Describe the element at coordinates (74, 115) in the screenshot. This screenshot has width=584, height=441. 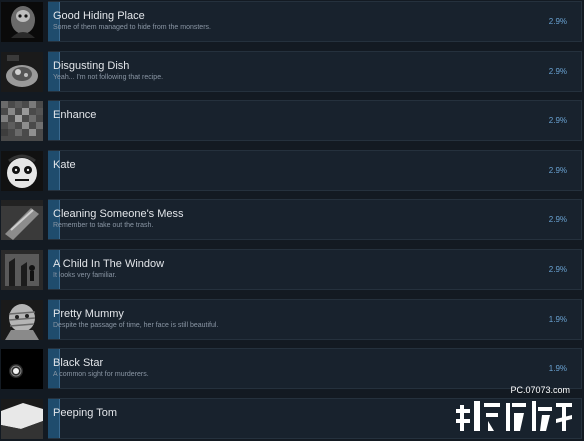
I see `achievement-title: Enhance` at that location.